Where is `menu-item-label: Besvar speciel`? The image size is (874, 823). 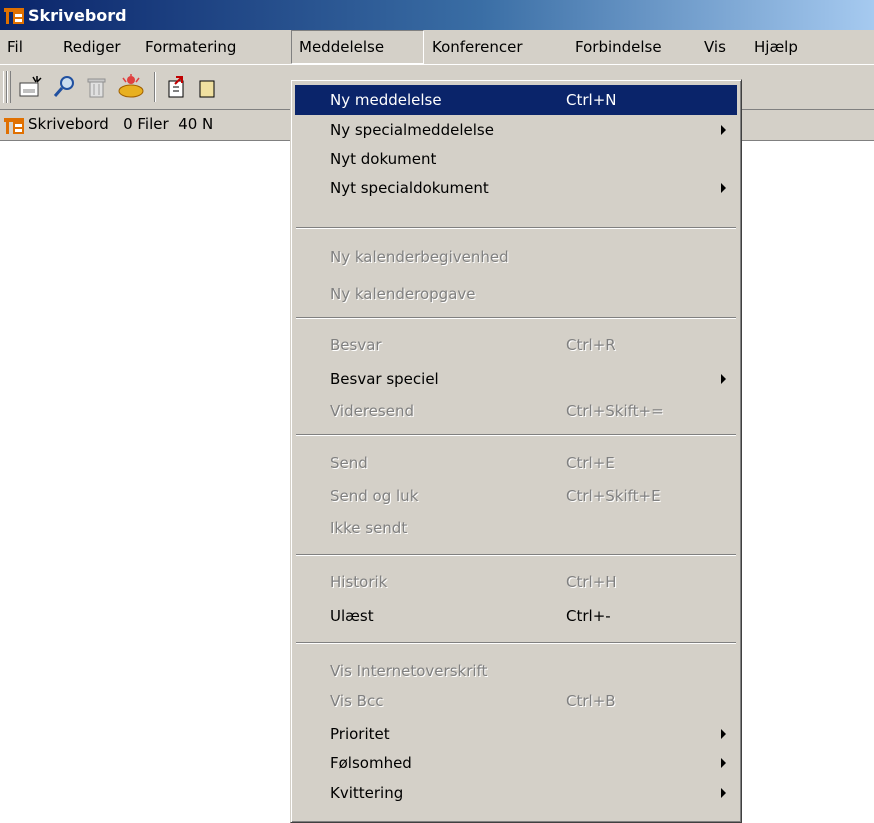
menu-item-label: Besvar speciel is located at coordinates (384, 379).